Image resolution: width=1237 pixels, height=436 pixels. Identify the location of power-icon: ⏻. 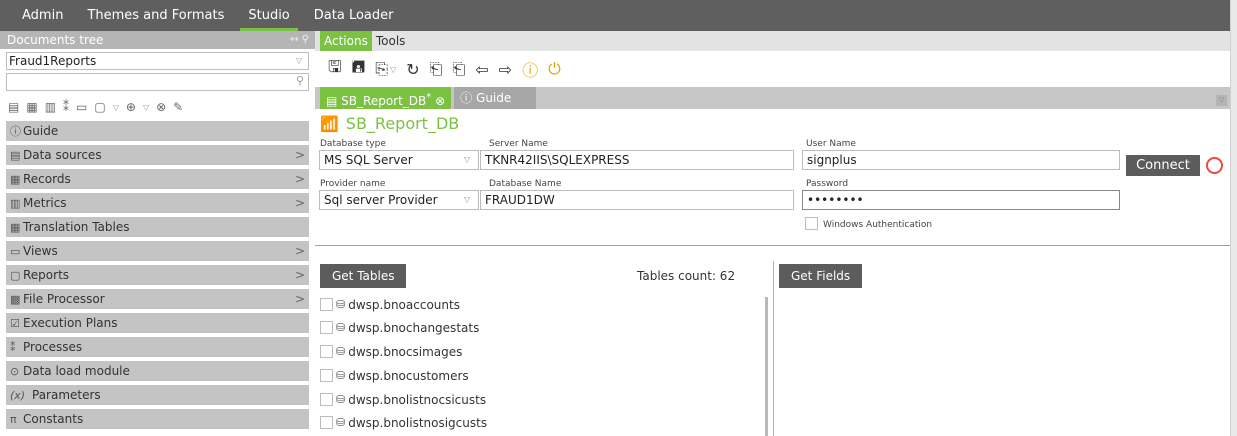
(554, 69).